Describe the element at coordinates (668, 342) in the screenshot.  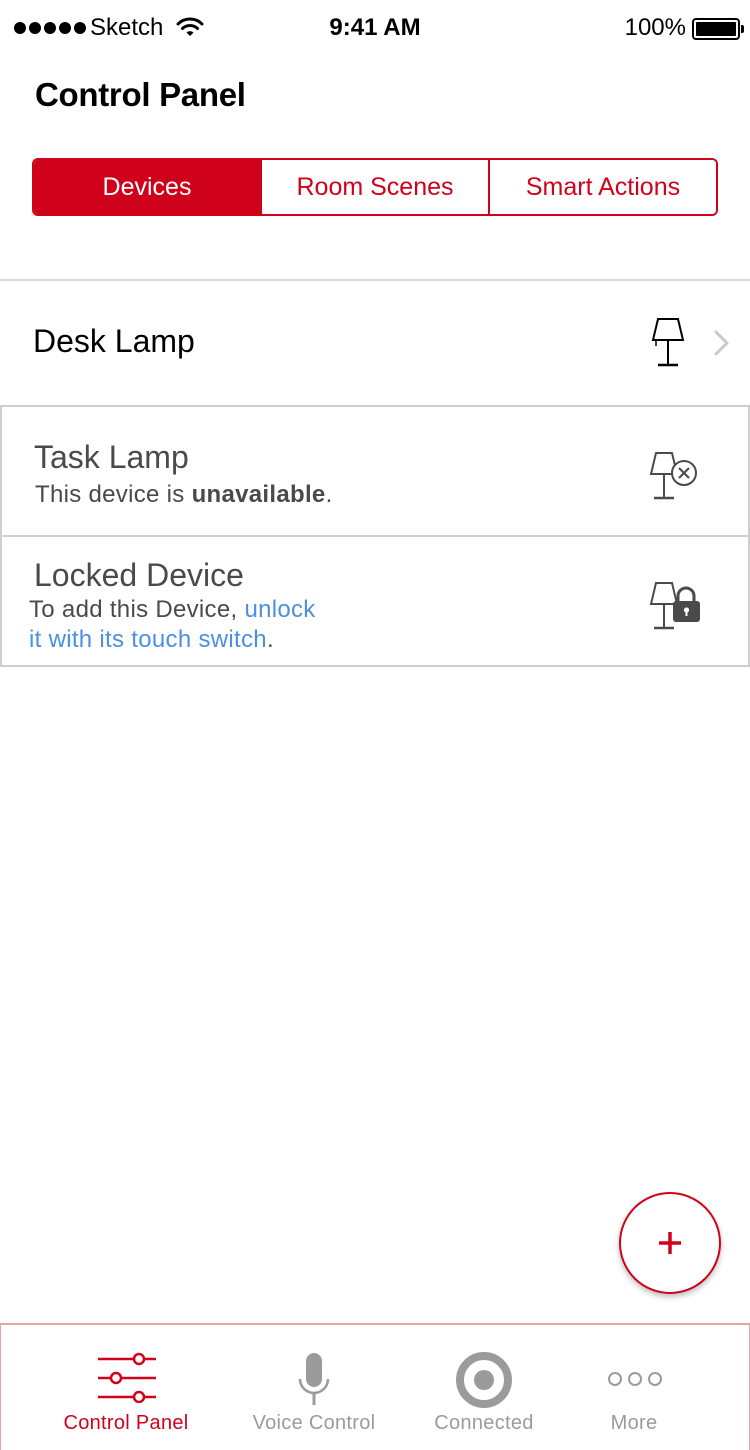
I see `lamp-icon` at that location.